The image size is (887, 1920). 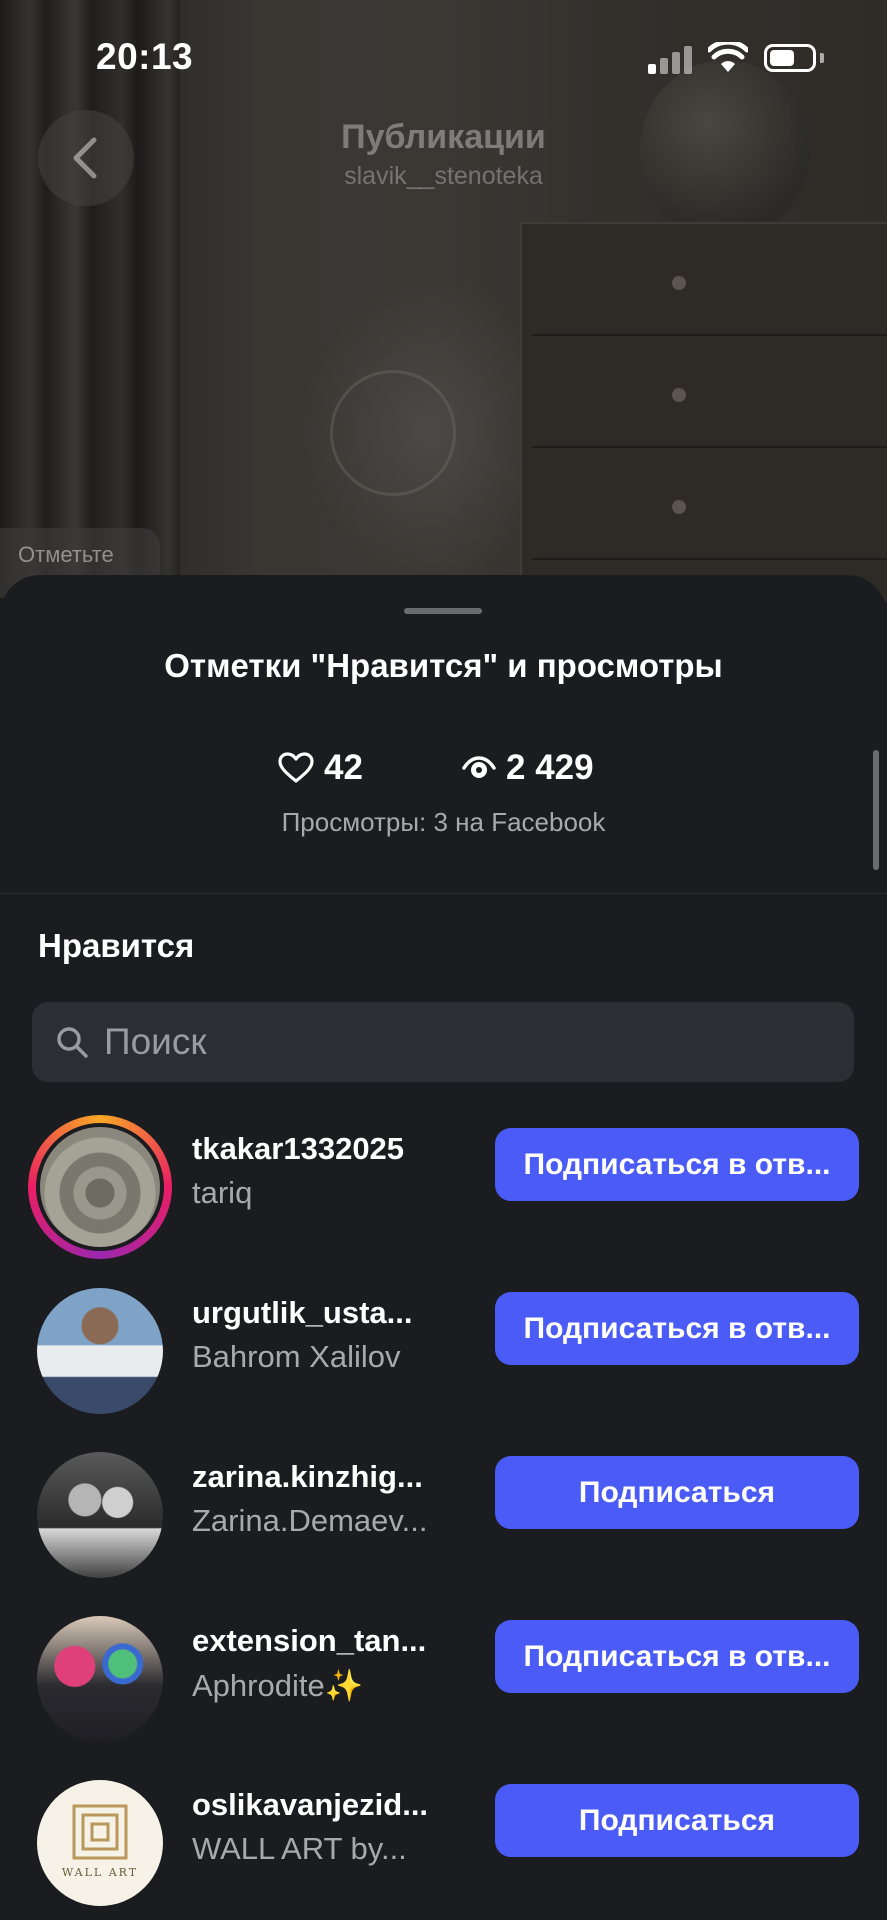 What do you see at coordinates (100, 1872) in the screenshot?
I see `svg-text: WALL ART` at bounding box center [100, 1872].